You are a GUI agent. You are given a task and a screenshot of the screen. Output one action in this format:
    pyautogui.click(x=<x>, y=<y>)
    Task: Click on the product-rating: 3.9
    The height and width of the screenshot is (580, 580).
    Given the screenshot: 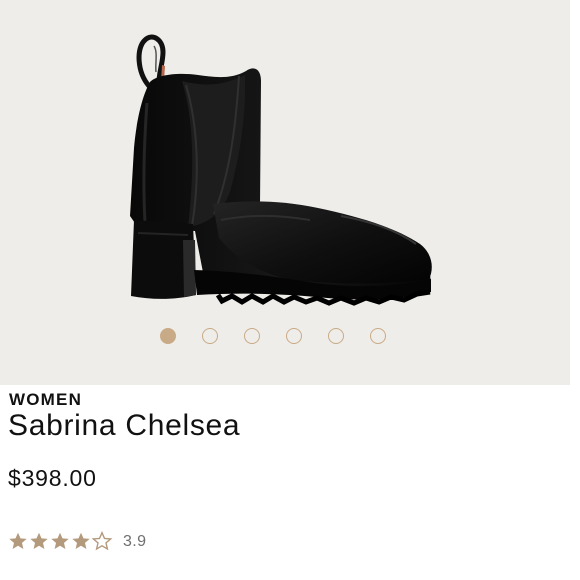 What is the action you would take?
    pyautogui.click(x=98, y=542)
    